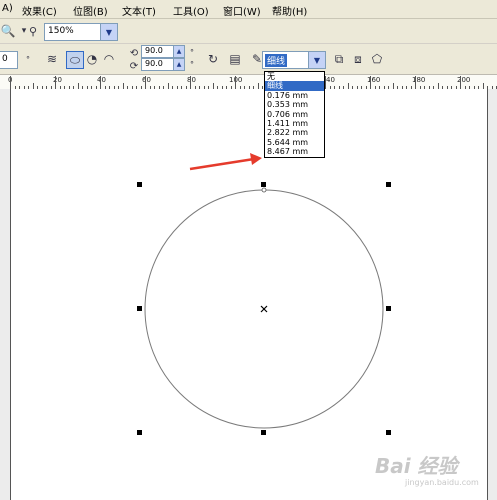 The image size is (497, 500). I want to click on group-icon: ⧈, so click(358, 59).